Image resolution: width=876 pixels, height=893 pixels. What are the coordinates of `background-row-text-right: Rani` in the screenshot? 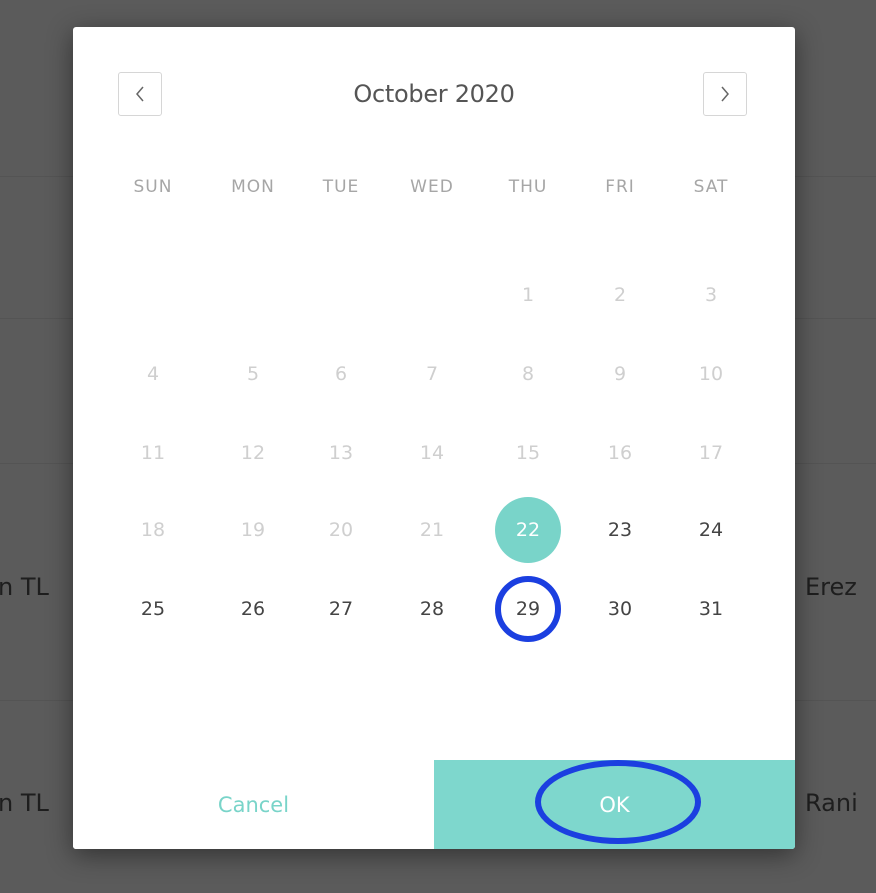 It's located at (831, 803).